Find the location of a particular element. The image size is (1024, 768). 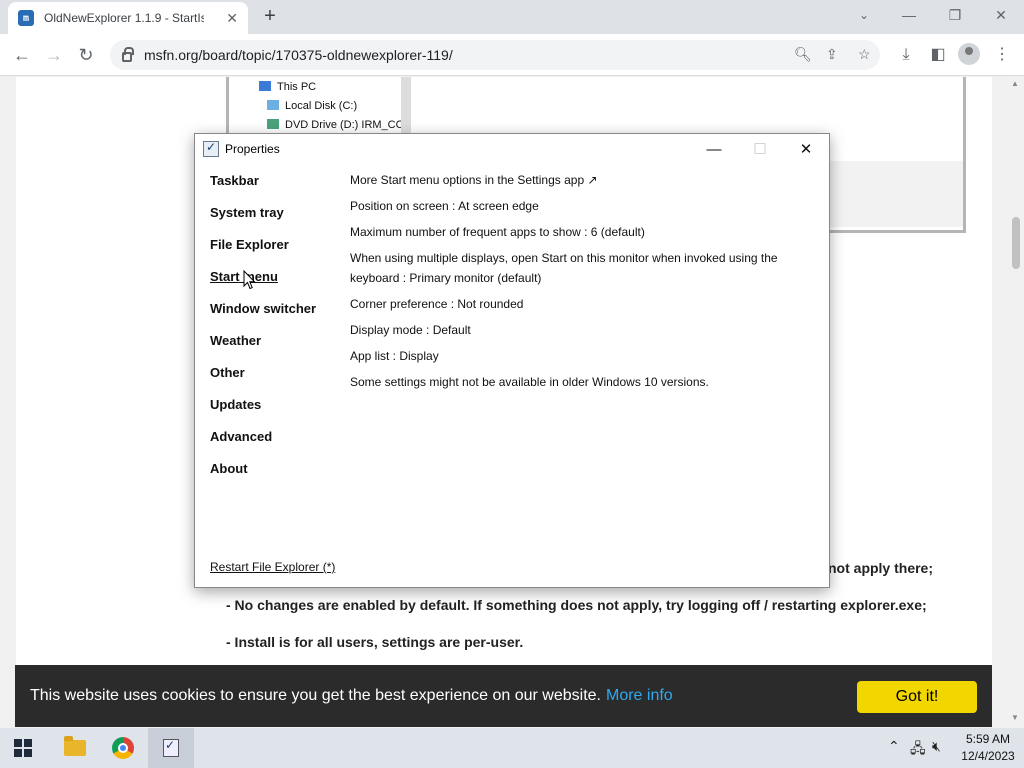

side-panel-icon: ◧ is located at coordinates (938, 55).